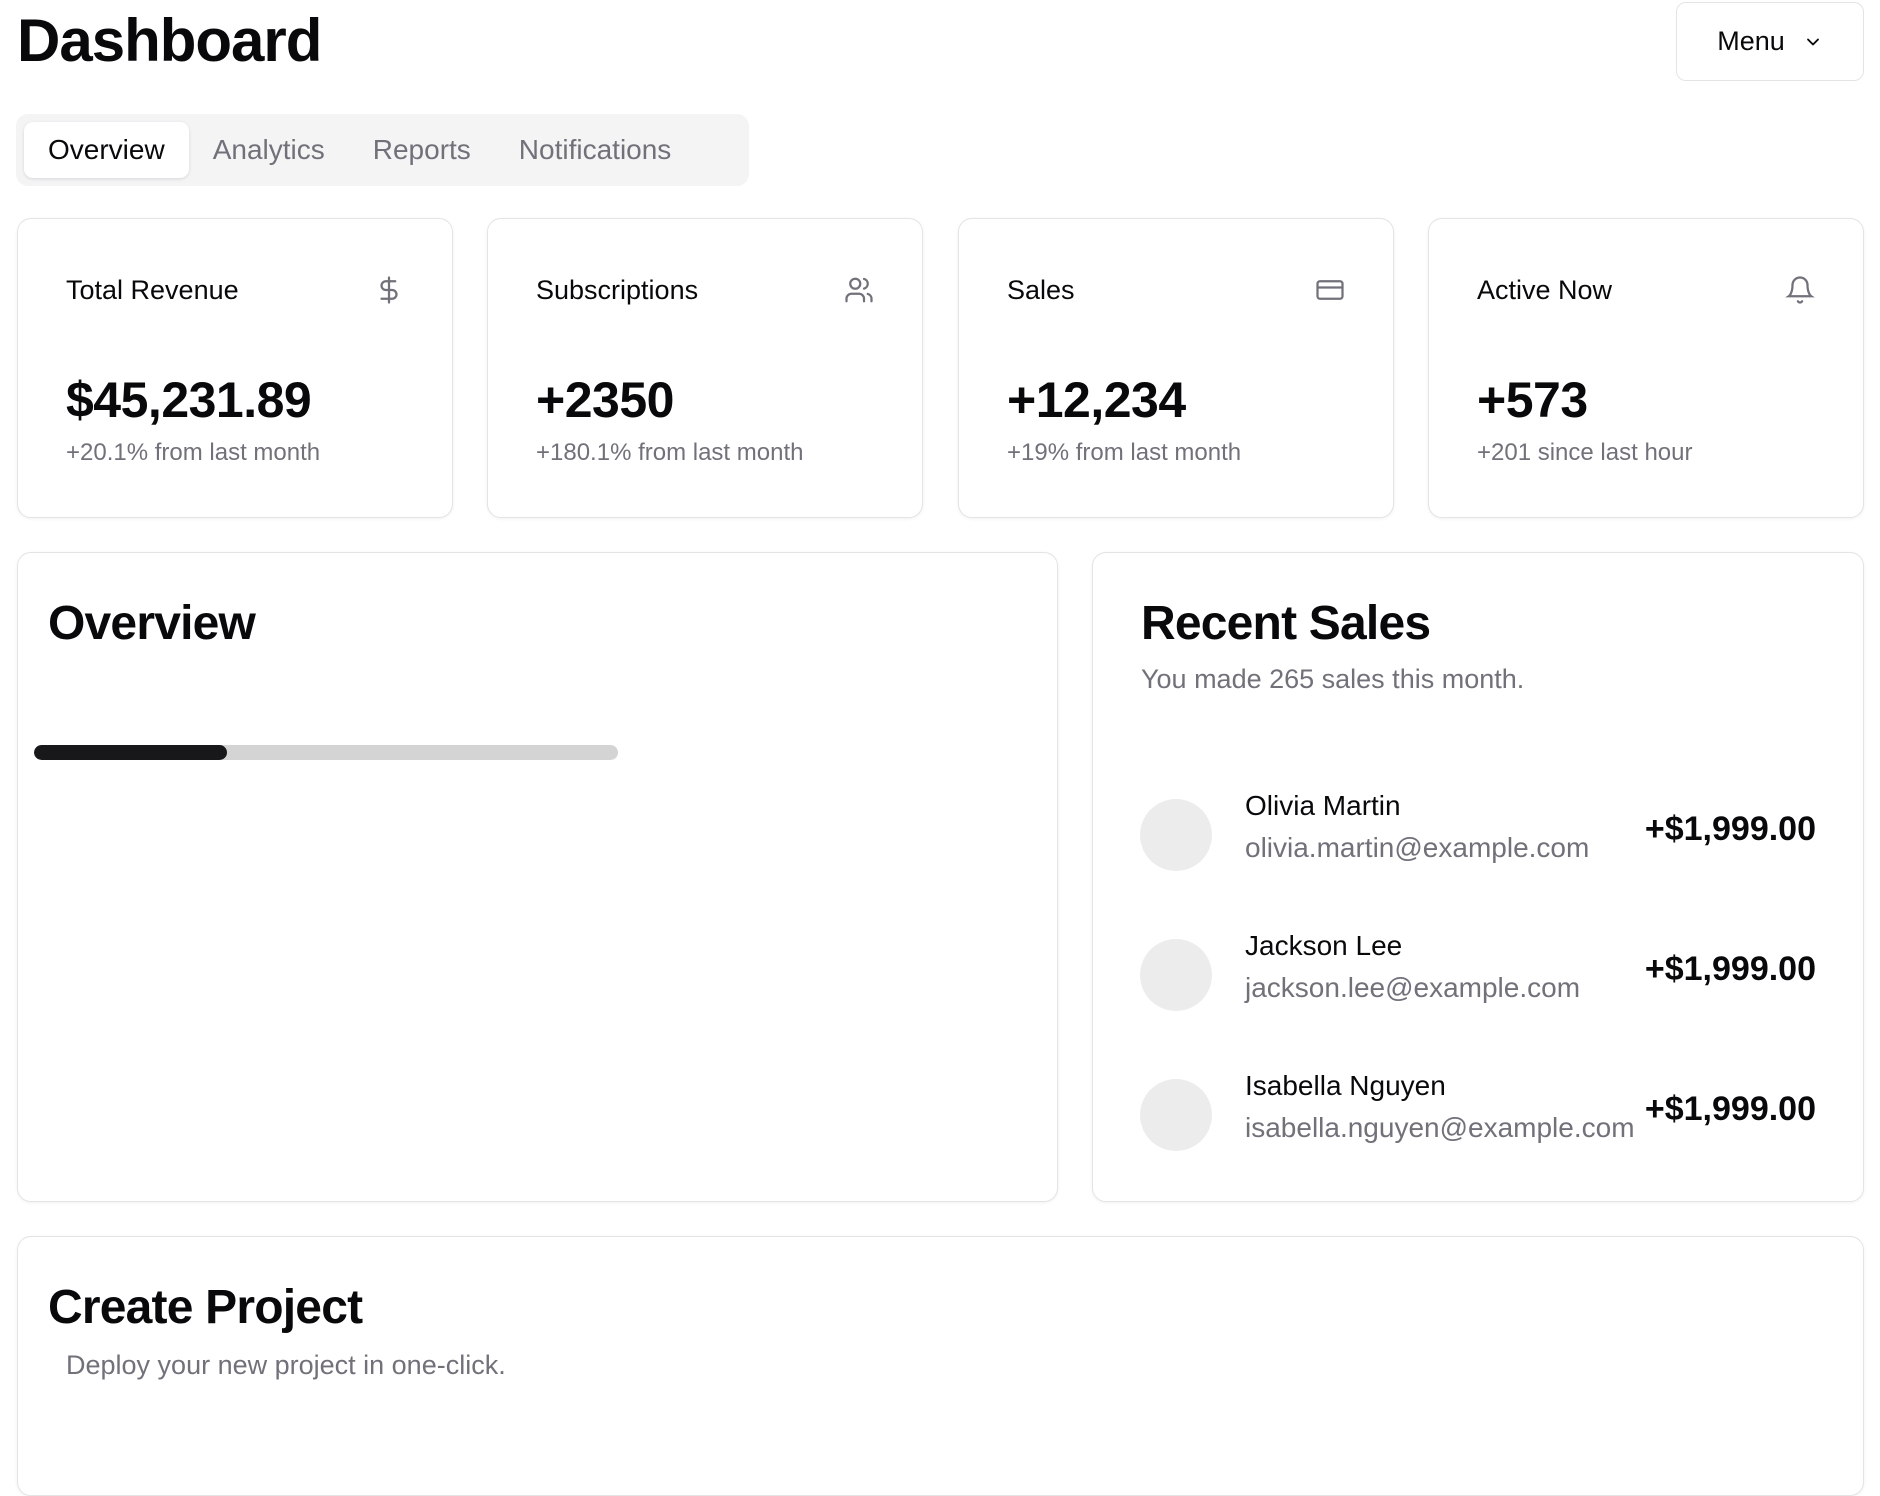  What do you see at coordinates (1812, 41) in the screenshot?
I see `chevron-down-icon` at bounding box center [1812, 41].